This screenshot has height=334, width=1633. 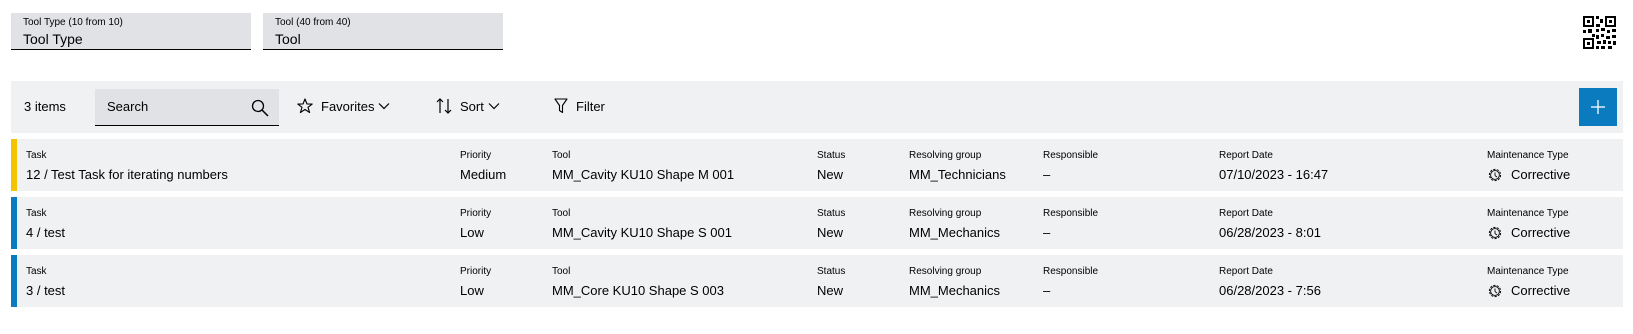 I want to click on sort-icon, so click(x=444, y=106).